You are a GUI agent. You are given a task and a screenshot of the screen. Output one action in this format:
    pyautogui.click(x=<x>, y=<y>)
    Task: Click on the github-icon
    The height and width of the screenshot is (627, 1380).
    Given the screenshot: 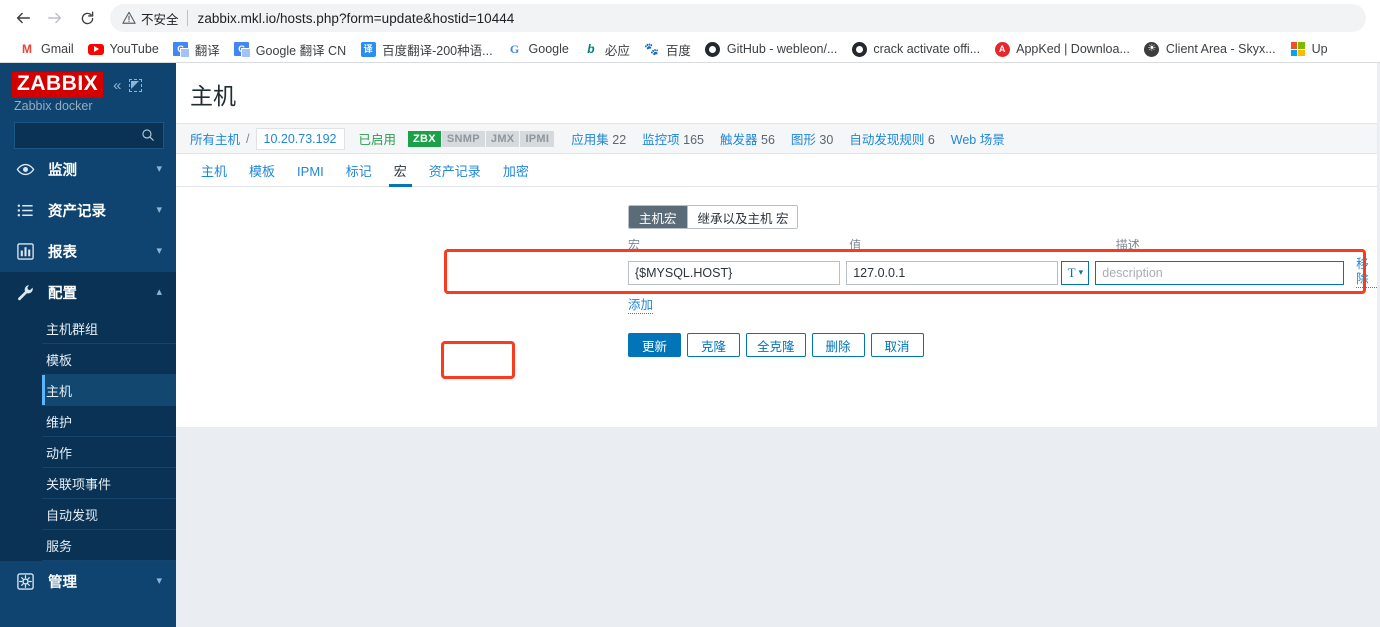 What is the action you would take?
    pyautogui.click(x=859, y=49)
    